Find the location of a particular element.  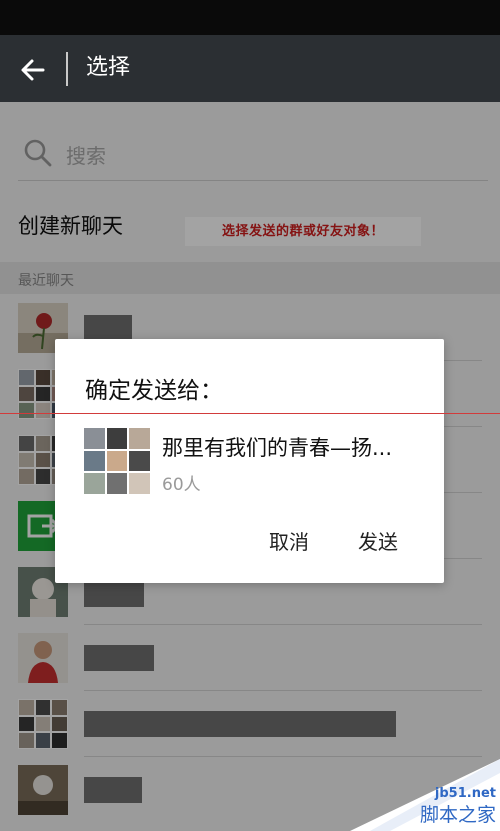

watermark-url: jb51.net is located at coordinates (465, 793).